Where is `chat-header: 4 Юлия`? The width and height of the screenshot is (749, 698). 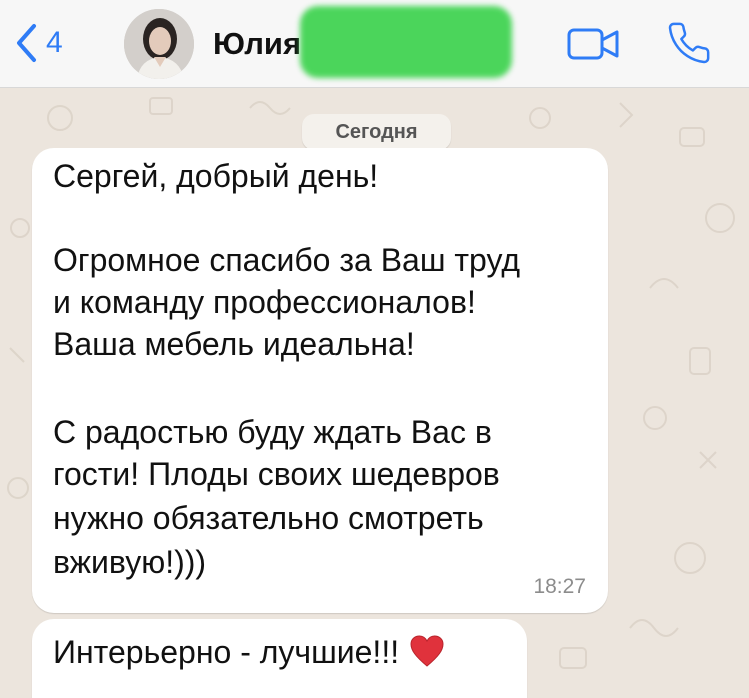 chat-header: 4 Юлия is located at coordinates (374, 44).